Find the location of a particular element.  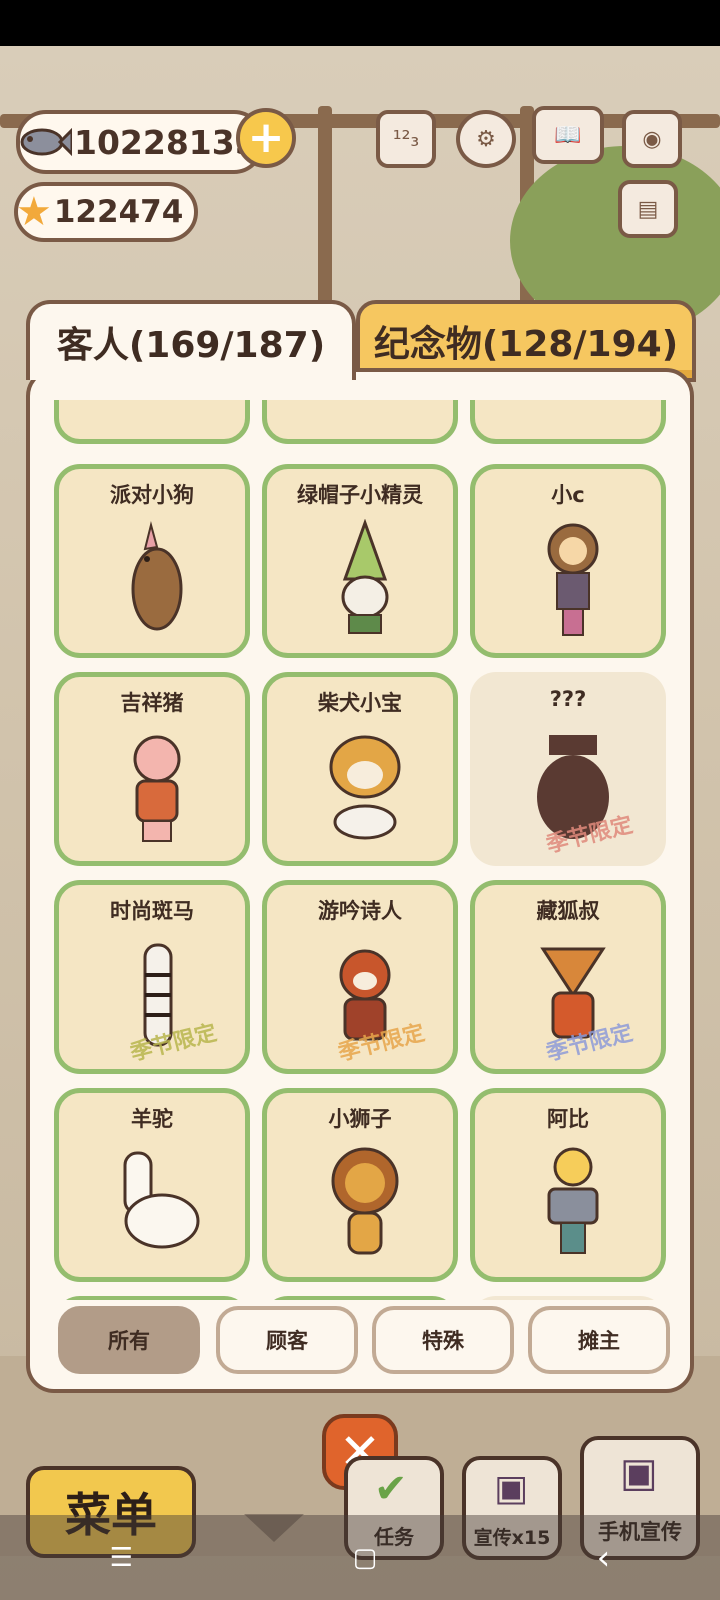

guest-card-party-dog: 派对小狗 is located at coordinates (152, 561).